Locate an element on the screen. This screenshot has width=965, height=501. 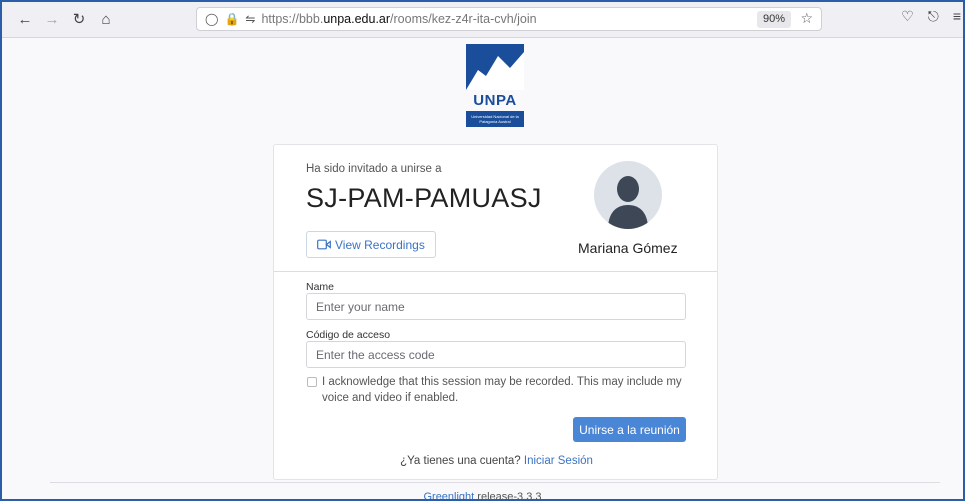
pocket-icon: ♡ is located at coordinates (907, 16).